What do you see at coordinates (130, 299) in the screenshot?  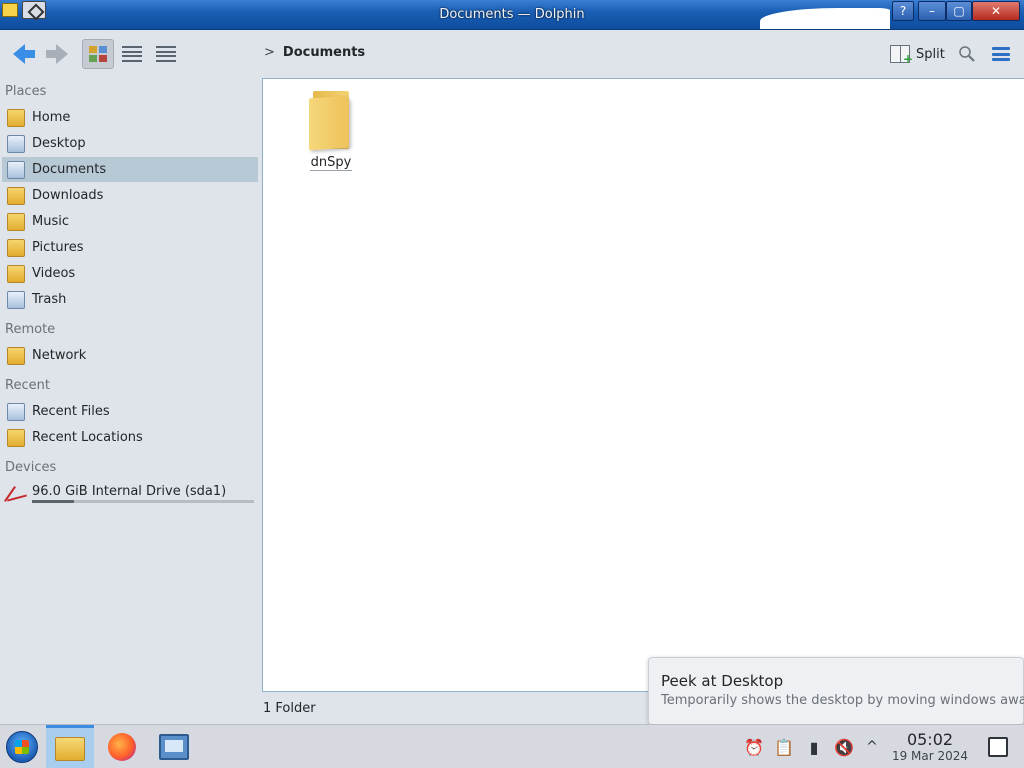 I see `sidebar-item-trash: Trash` at bounding box center [130, 299].